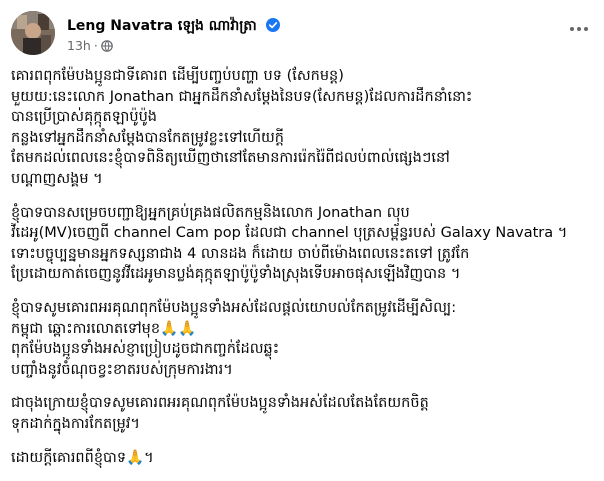 This screenshot has width=604, height=481. What do you see at coordinates (79, 45) in the screenshot?
I see `post-timestamp: 13h` at bounding box center [79, 45].